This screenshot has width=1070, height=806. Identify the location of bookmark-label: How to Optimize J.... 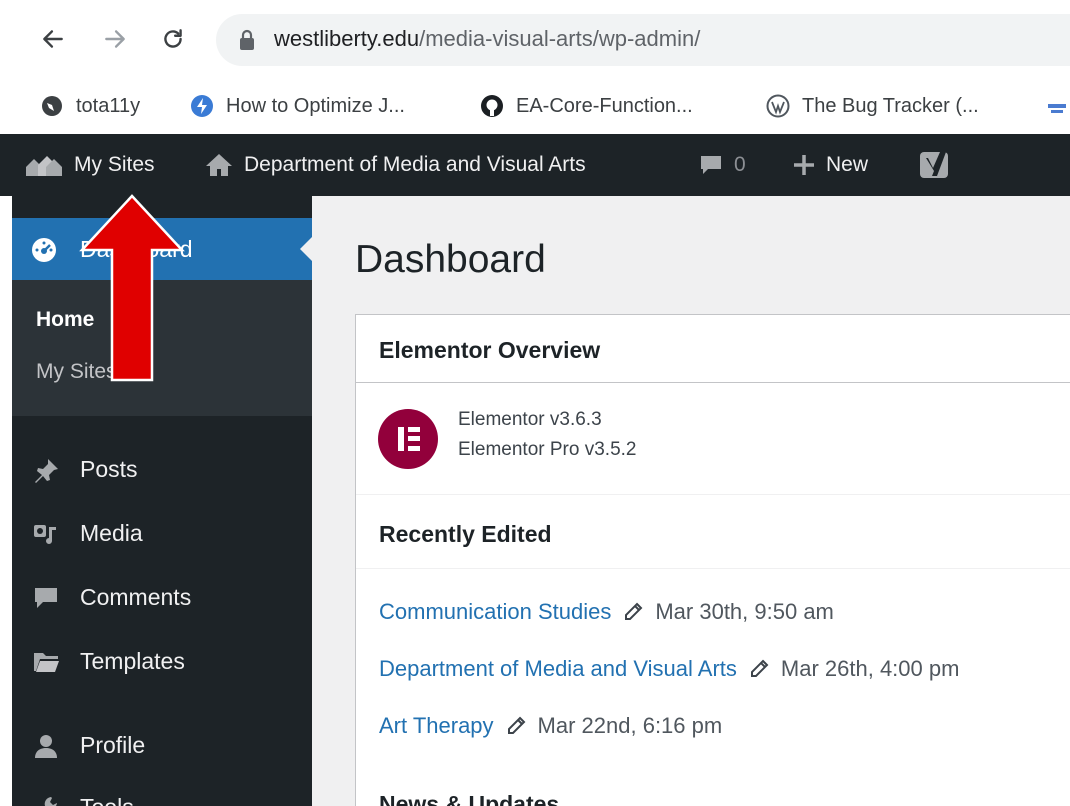
(315, 105).